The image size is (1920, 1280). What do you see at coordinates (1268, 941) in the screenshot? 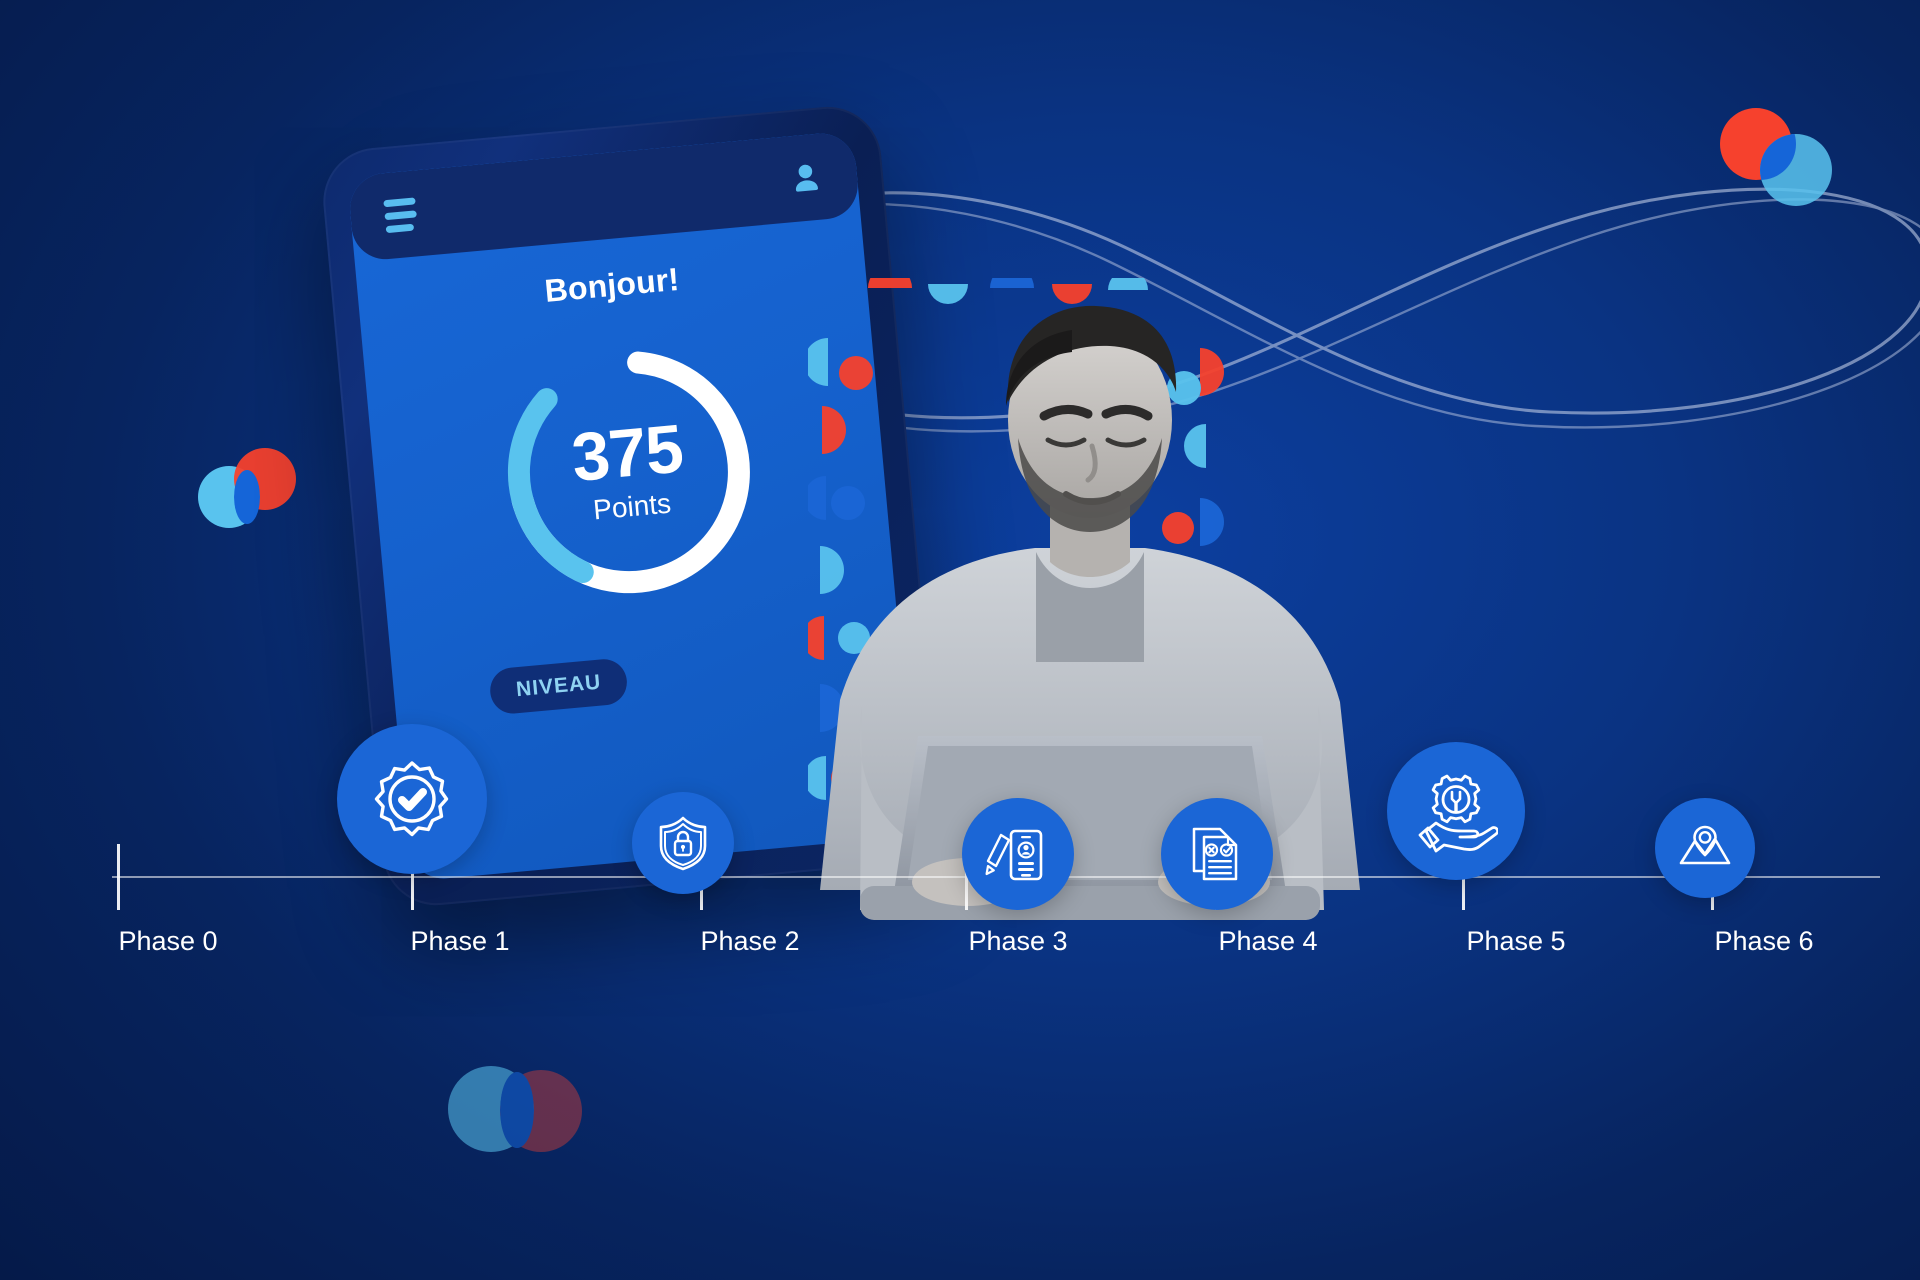
I see `phase-label-4: Phase 4` at bounding box center [1268, 941].